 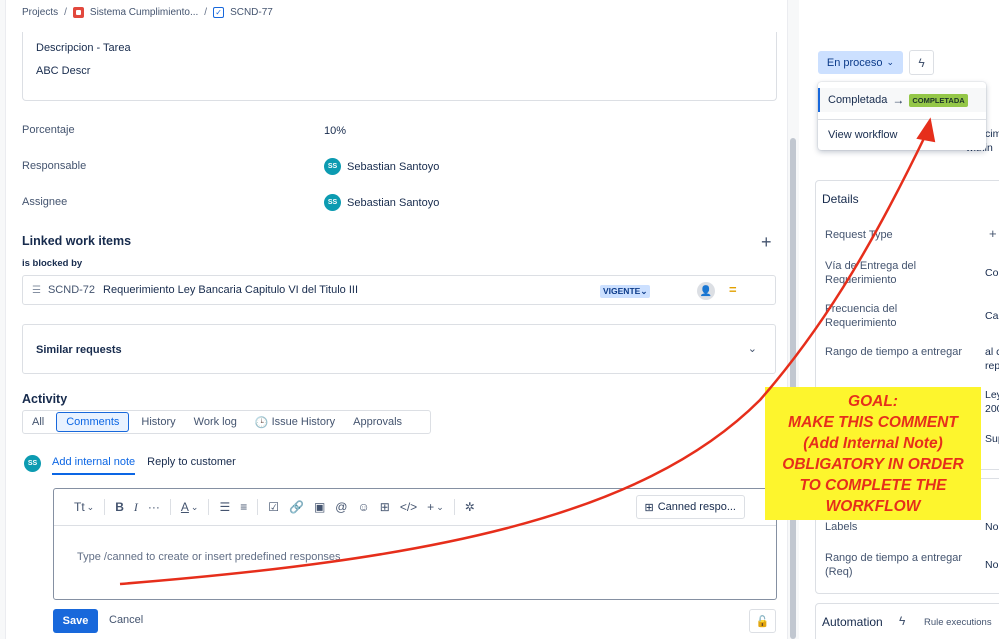 What do you see at coordinates (873, 401) in the screenshot?
I see `goal-line: GOAL:` at bounding box center [873, 401].